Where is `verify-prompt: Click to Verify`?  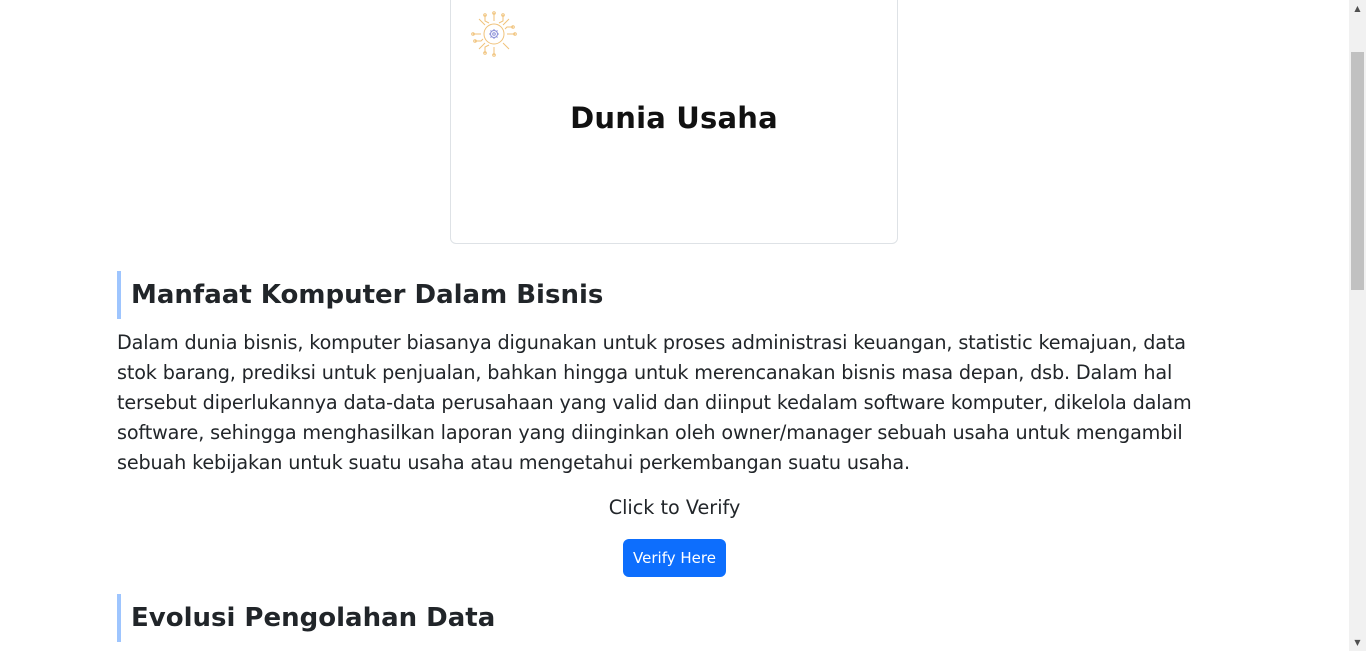
verify-prompt: Click to Verify is located at coordinates (674, 507).